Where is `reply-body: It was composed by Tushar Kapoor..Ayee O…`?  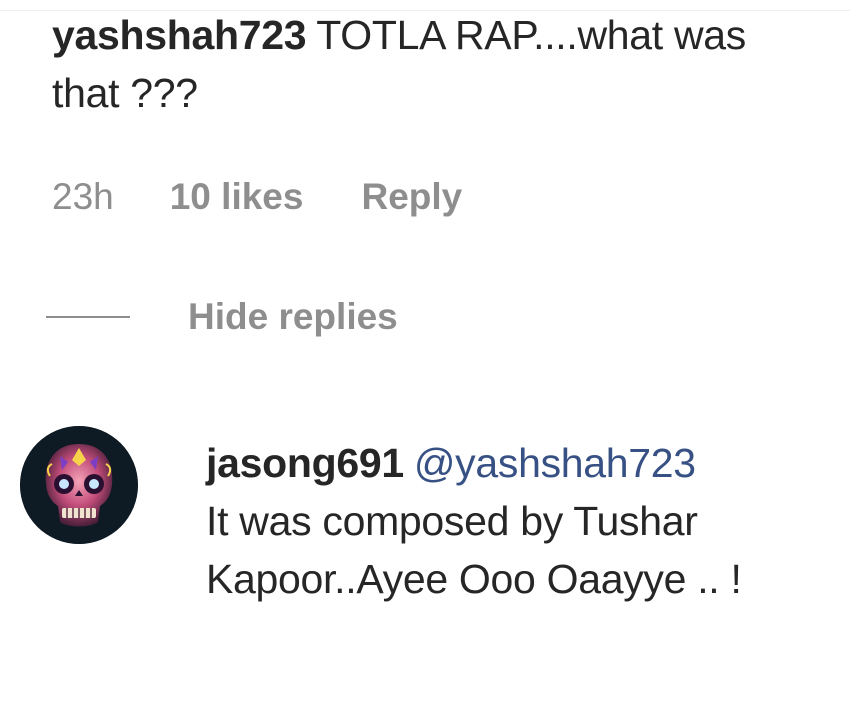
reply-body: It was composed by Tushar Kapoor..Ayee O… is located at coordinates (474, 550).